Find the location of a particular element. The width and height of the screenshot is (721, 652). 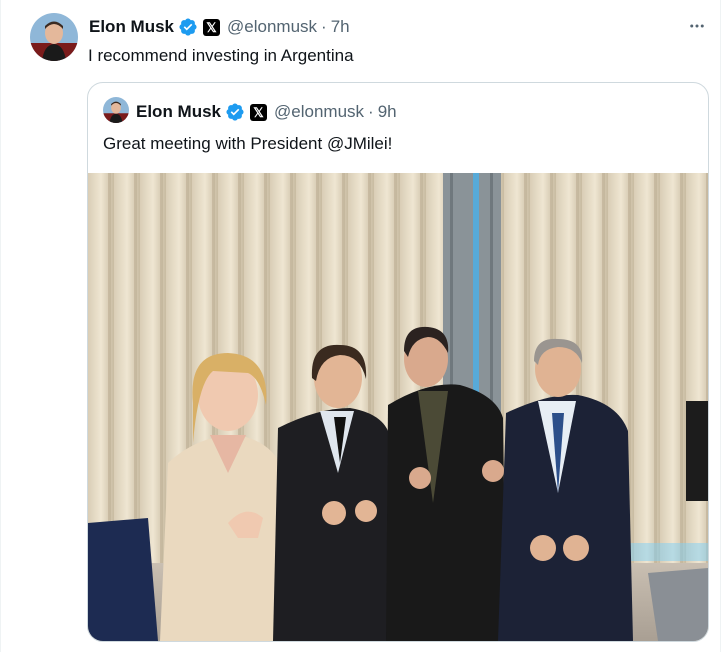

author-handle: @elonmusk is located at coordinates (272, 27).